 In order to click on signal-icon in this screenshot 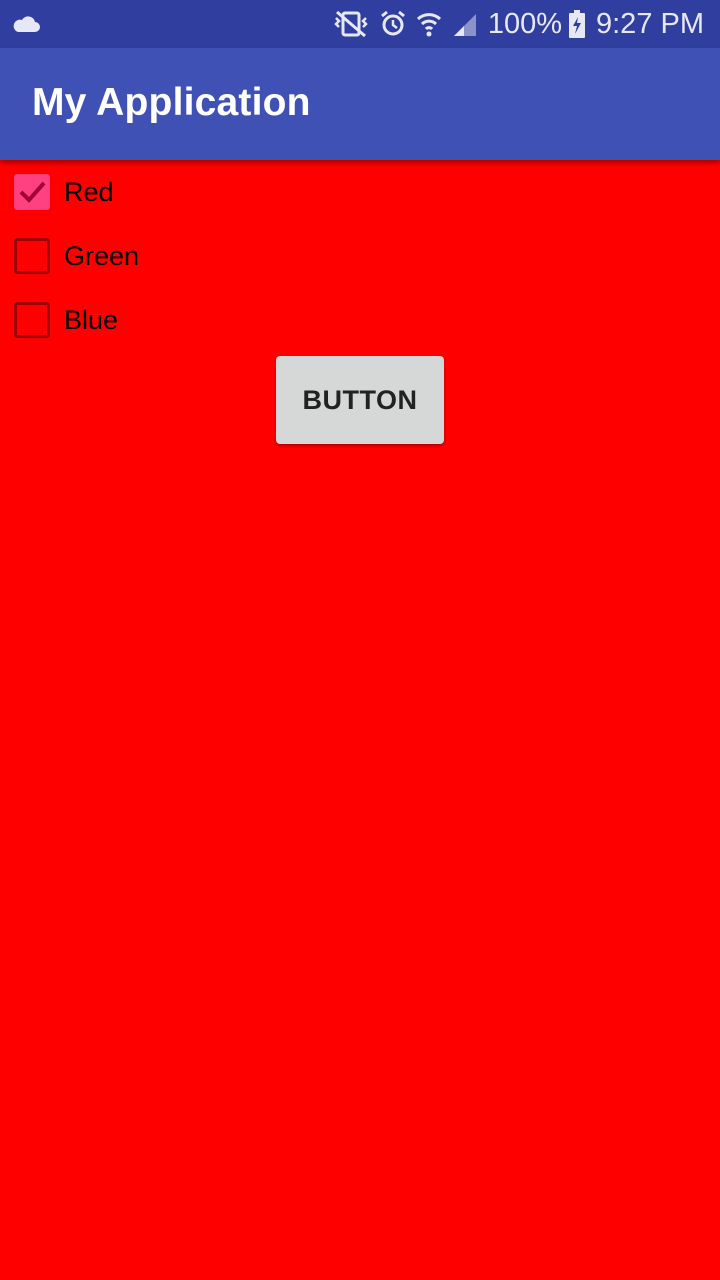, I will do `click(464, 25)`.